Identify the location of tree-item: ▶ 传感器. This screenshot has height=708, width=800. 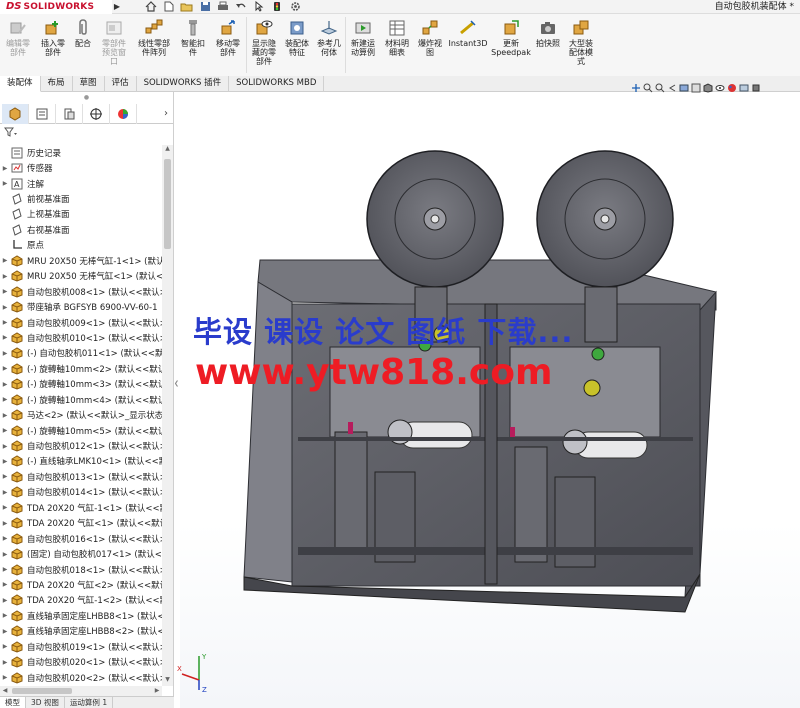
(81, 167).